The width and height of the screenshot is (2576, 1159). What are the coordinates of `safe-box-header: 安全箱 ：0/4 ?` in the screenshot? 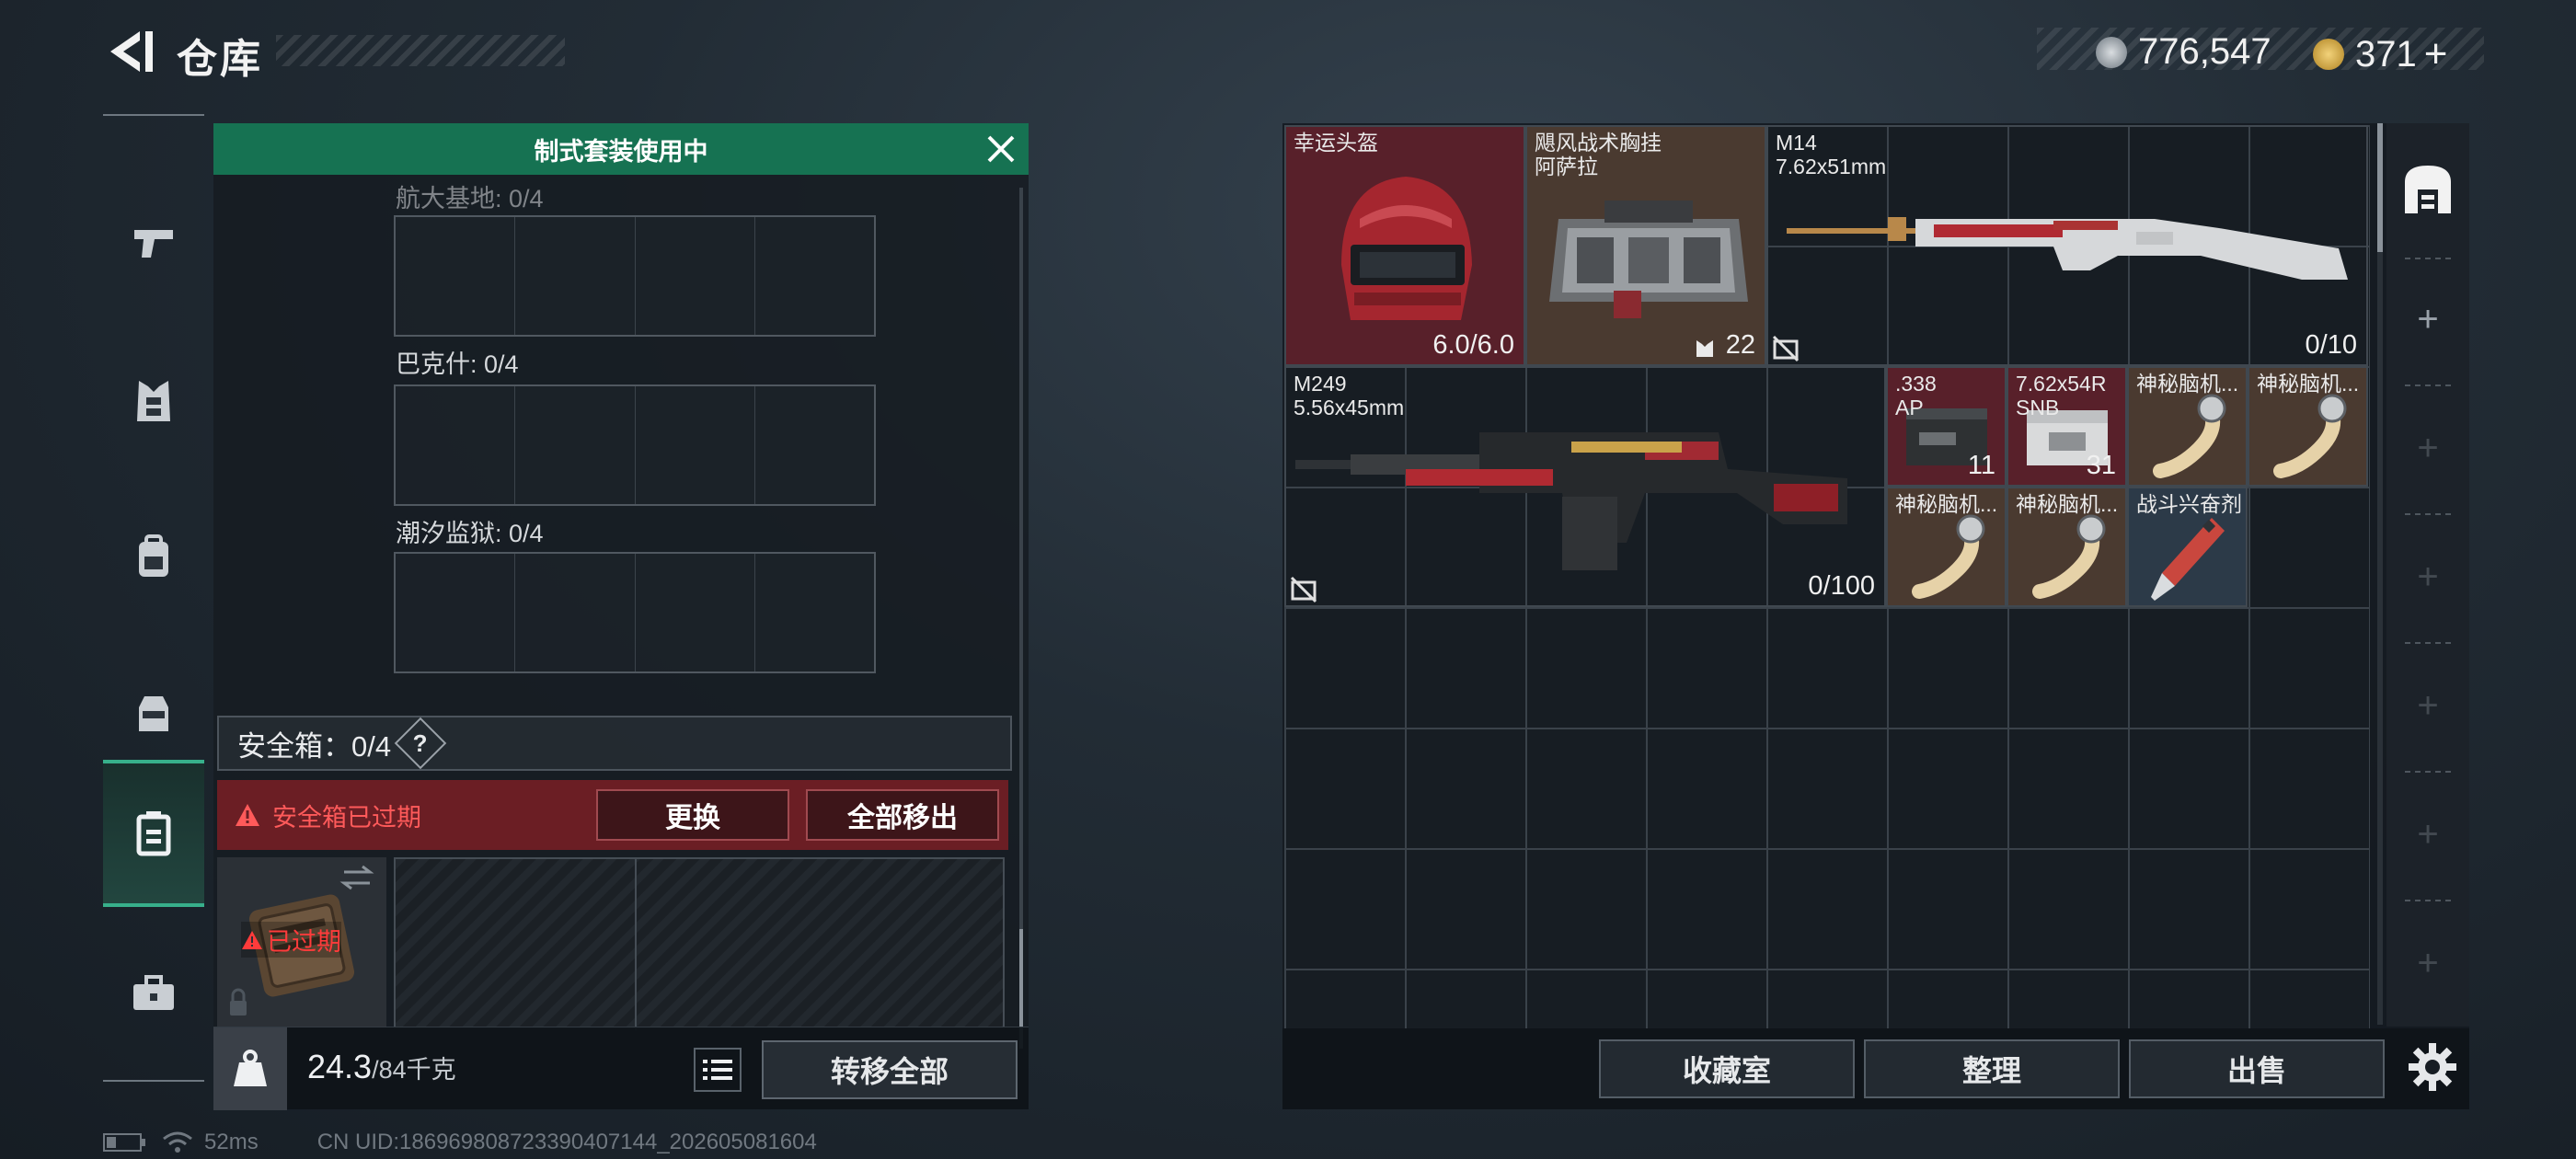 It's located at (614, 743).